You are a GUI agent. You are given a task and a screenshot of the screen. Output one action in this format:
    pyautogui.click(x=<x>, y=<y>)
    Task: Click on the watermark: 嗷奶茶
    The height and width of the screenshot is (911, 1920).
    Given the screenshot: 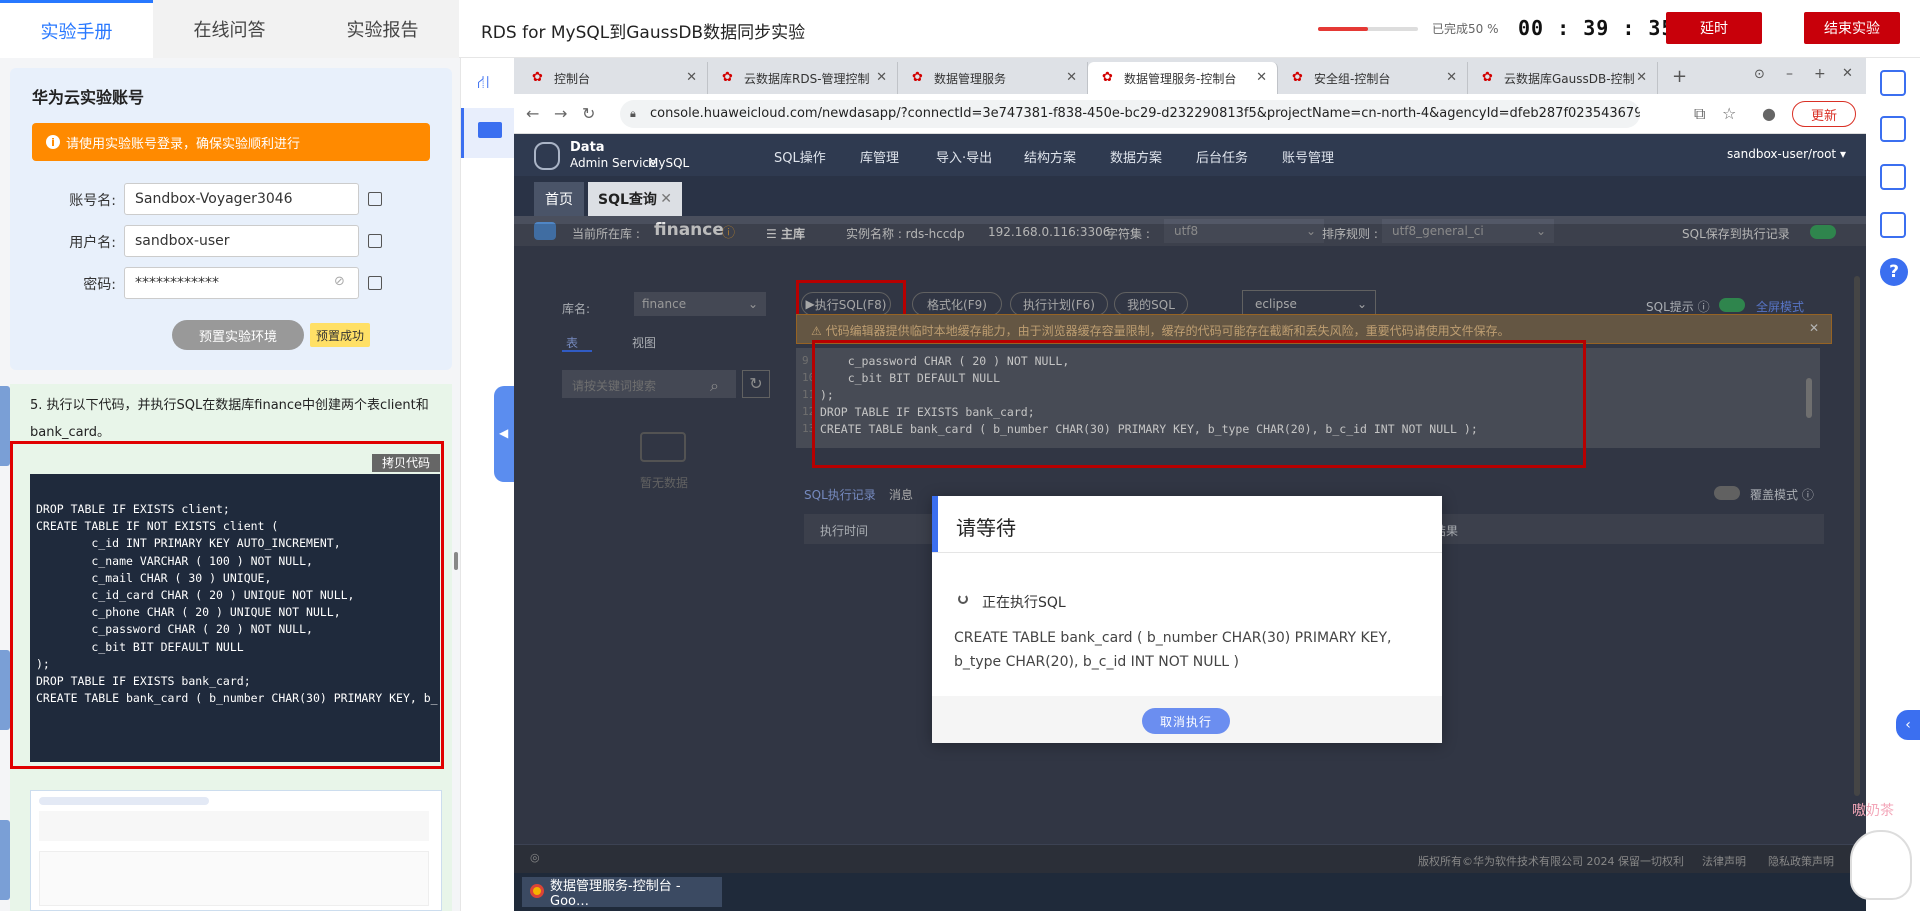 What is the action you would take?
    pyautogui.click(x=1873, y=811)
    